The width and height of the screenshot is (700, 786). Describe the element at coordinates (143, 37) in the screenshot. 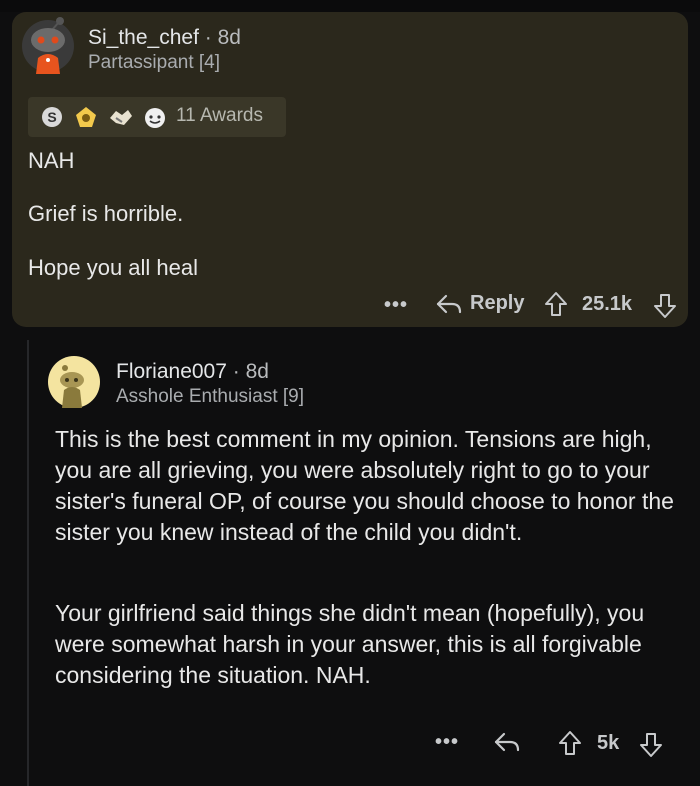

I see `username-text: Si_the_chef` at that location.